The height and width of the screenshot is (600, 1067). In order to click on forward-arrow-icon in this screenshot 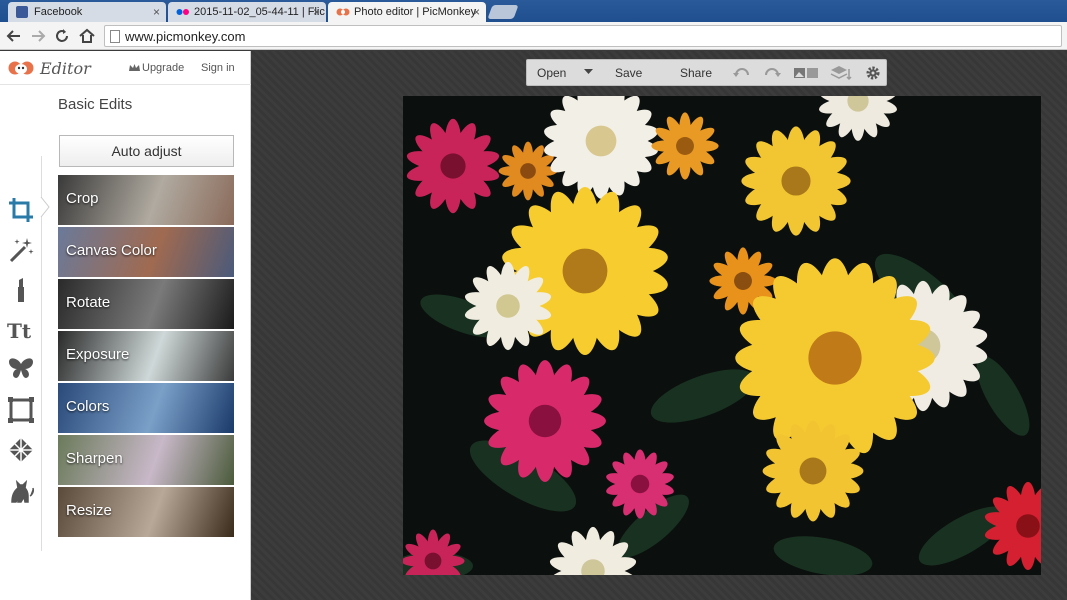, I will do `click(39, 36)`.